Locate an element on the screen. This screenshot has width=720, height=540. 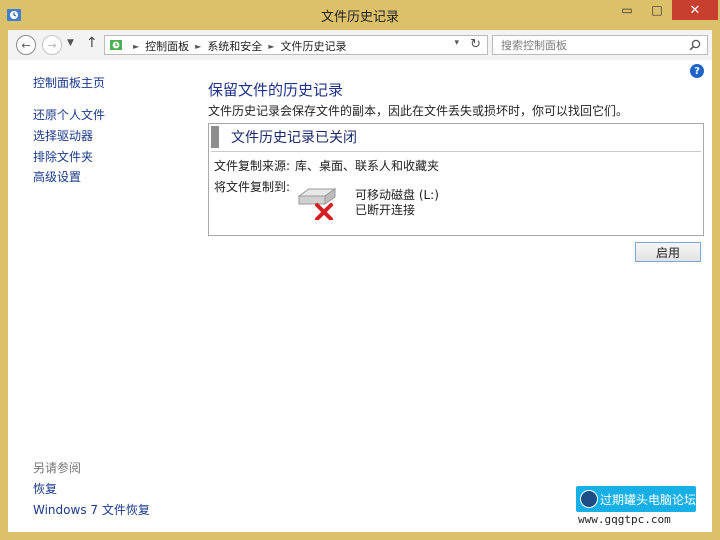
watermark-url: www.gqgtpc.com is located at coordinates (624, 519).